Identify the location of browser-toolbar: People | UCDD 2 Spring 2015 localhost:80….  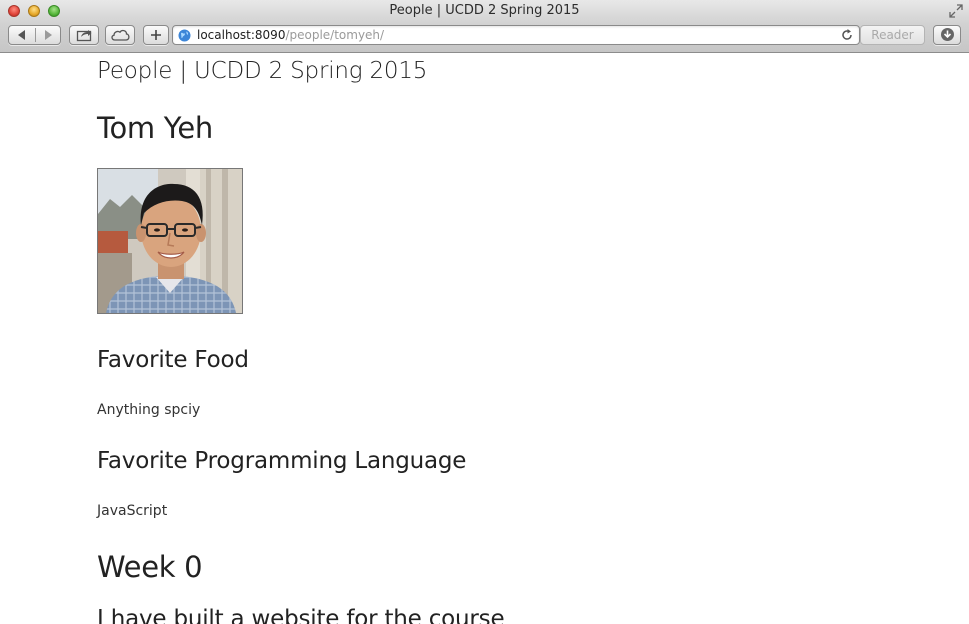
(484, 26).